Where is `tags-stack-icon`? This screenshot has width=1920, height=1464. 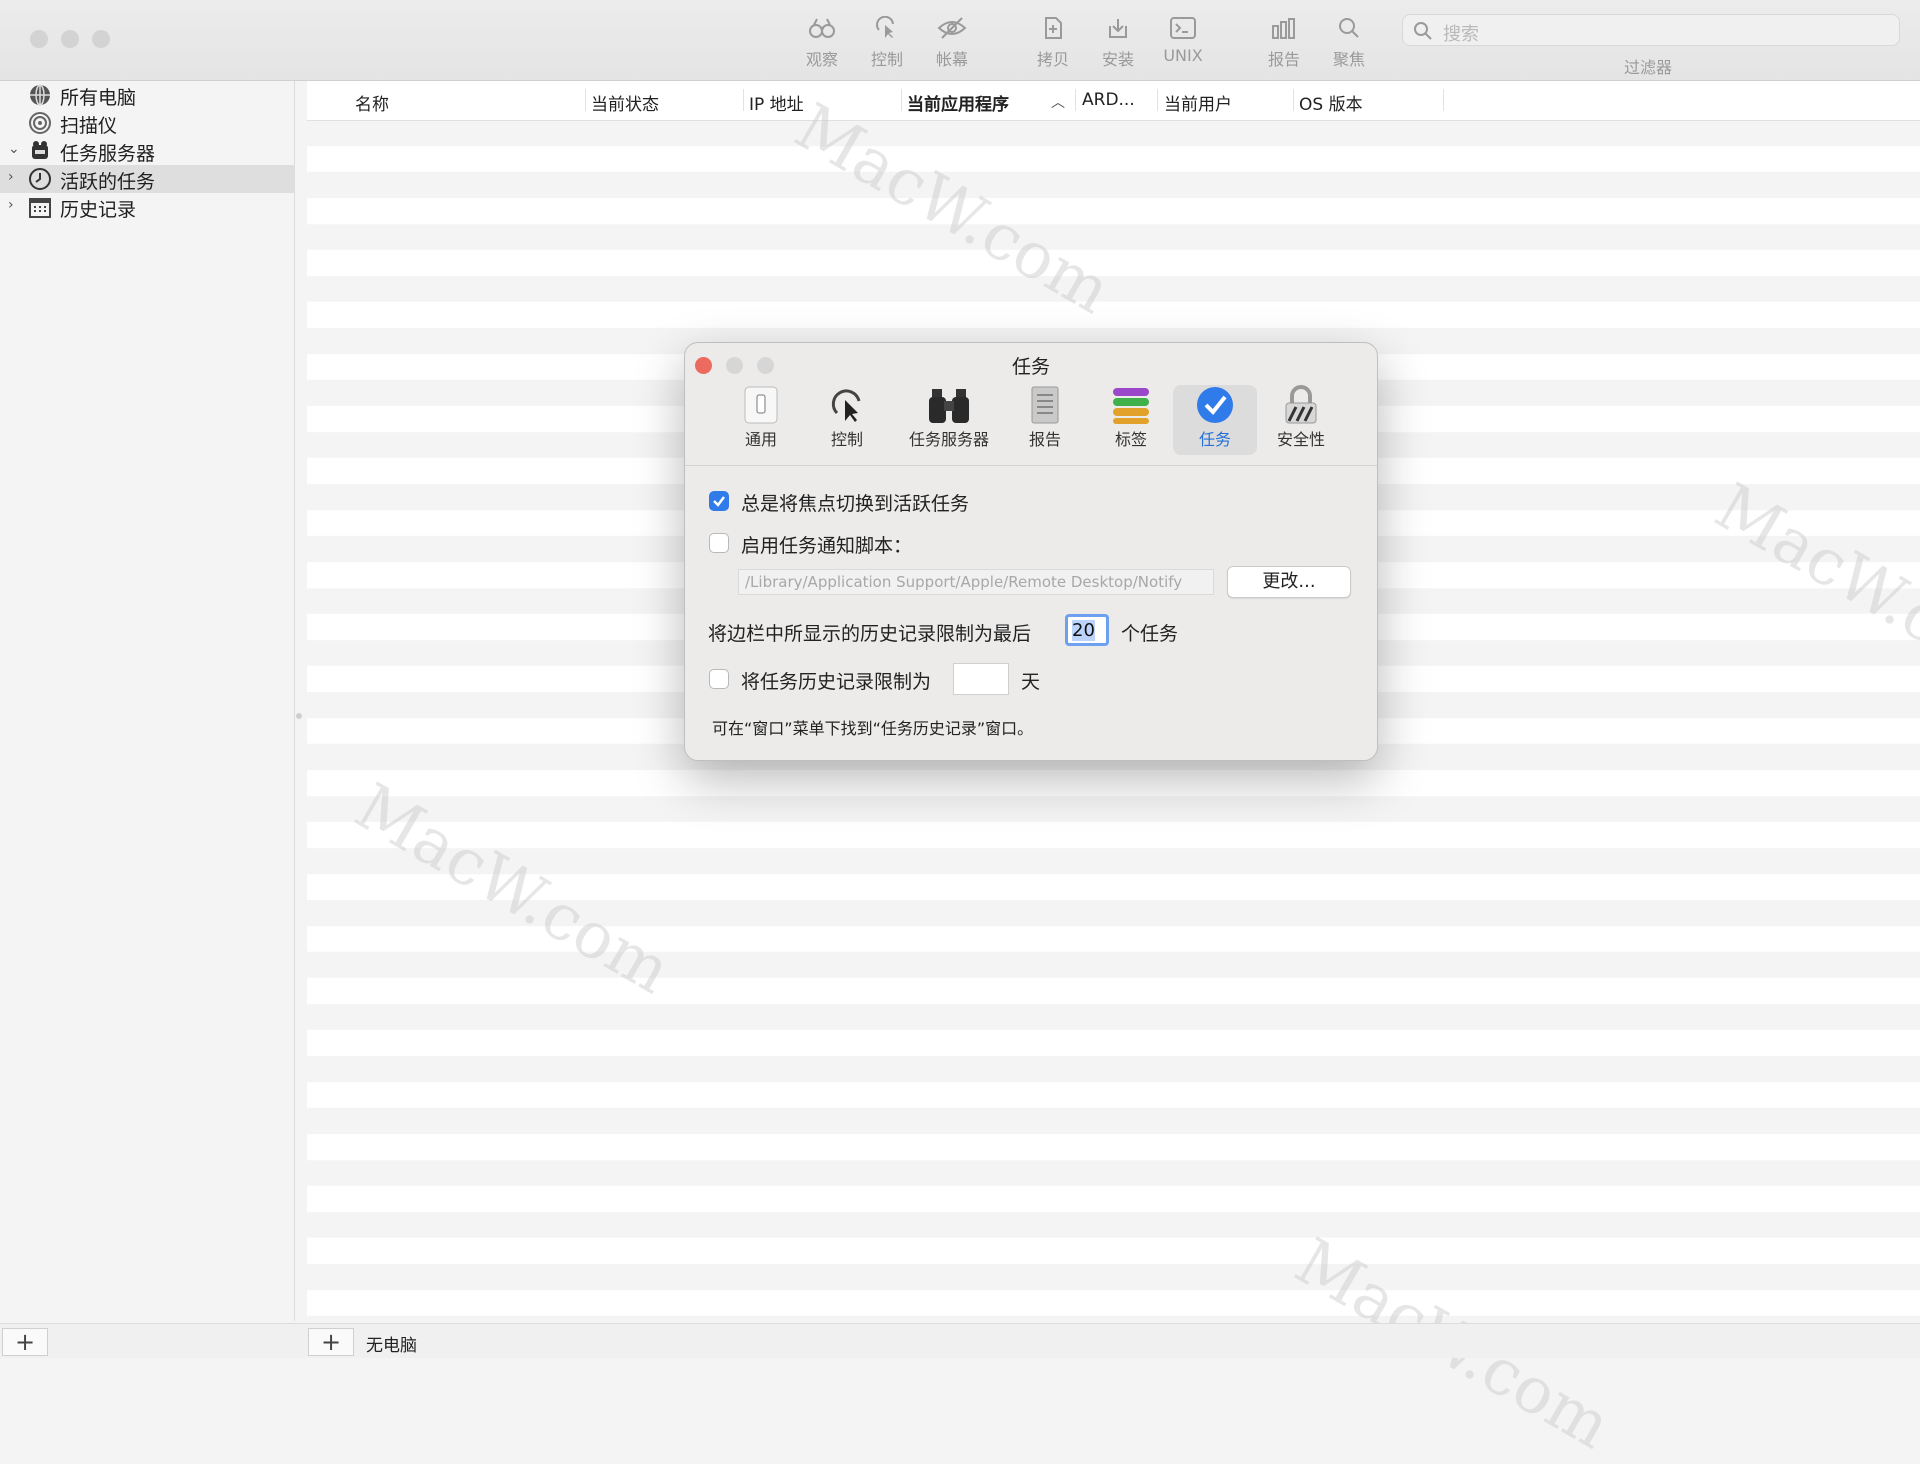
tags-stack-icon is located at coordinates (1131, 406).